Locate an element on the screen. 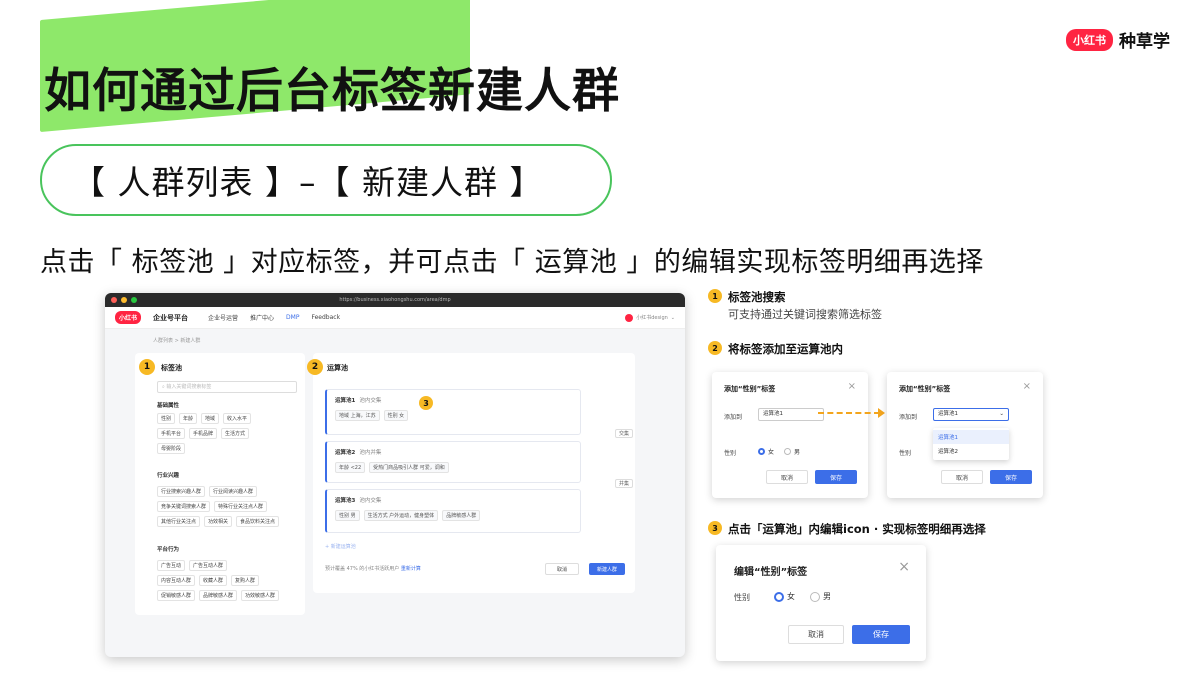 The height and width of the screenshot is (675, 1200). platform-name: 企业号平台 is located at coordinates (171, 317).